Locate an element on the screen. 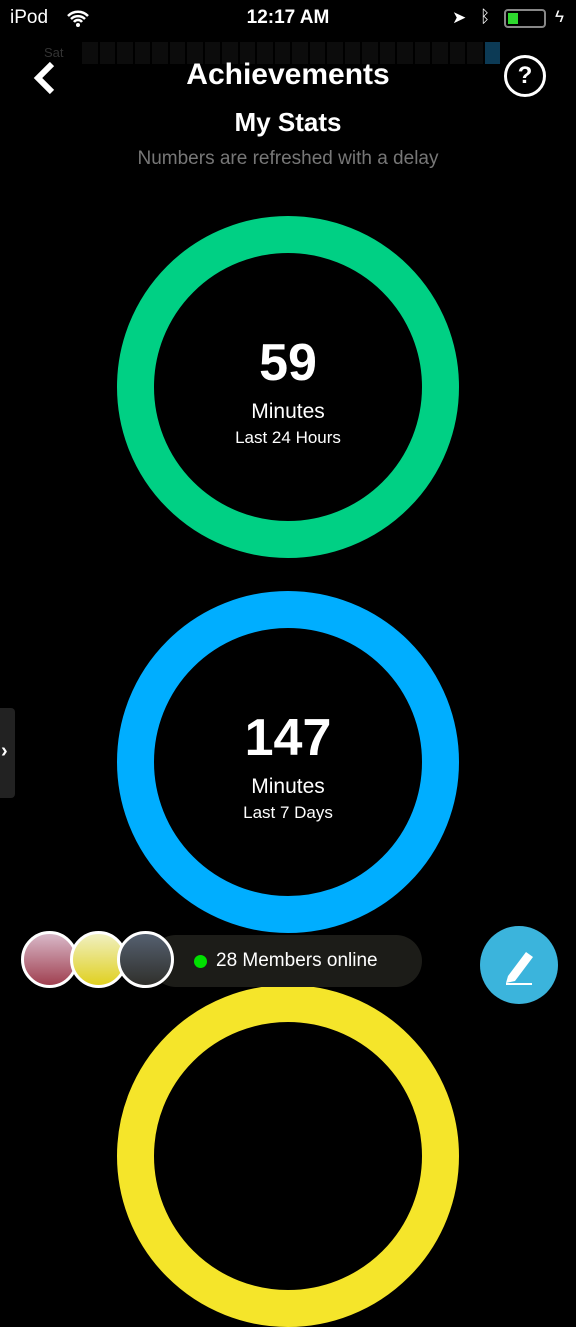 This screenshot has height=1327, width=576. help-button: ? is located at coordinates (525, 76).